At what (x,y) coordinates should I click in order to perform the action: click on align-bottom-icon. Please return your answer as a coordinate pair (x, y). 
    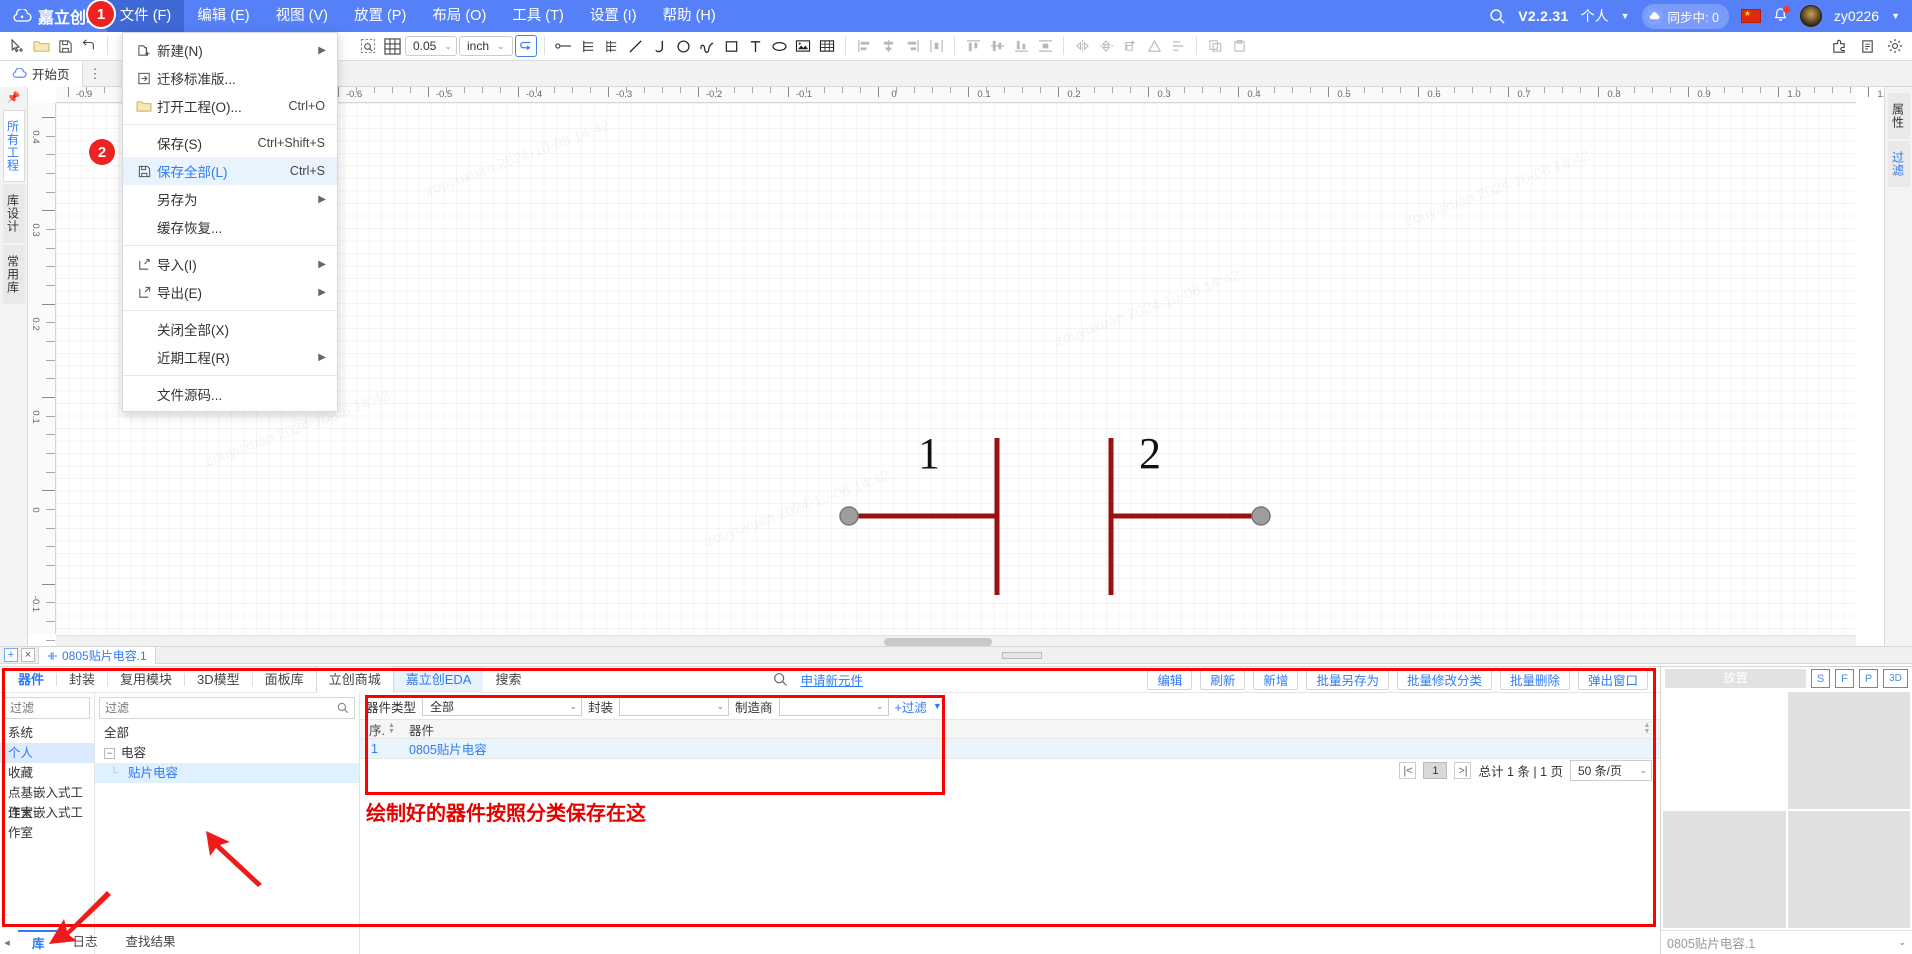
    Looking at the image, I should click on (1021, 46).